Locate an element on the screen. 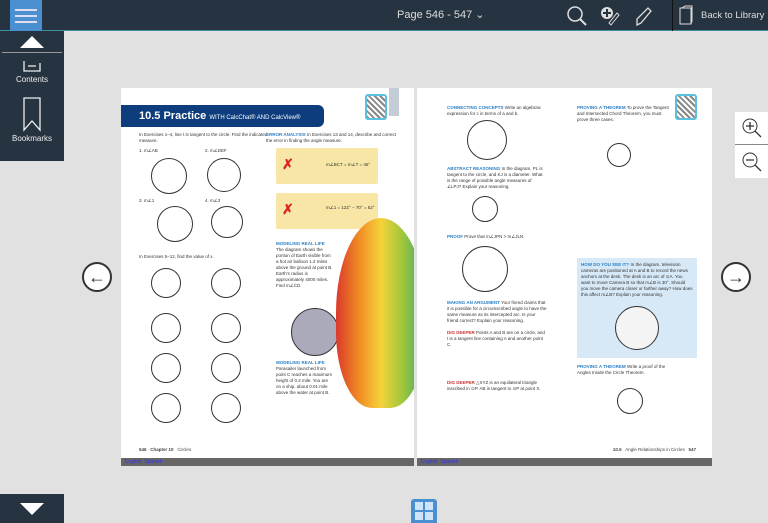  exercise-1: 1. m∠AB is located at coordinates (148, 150).